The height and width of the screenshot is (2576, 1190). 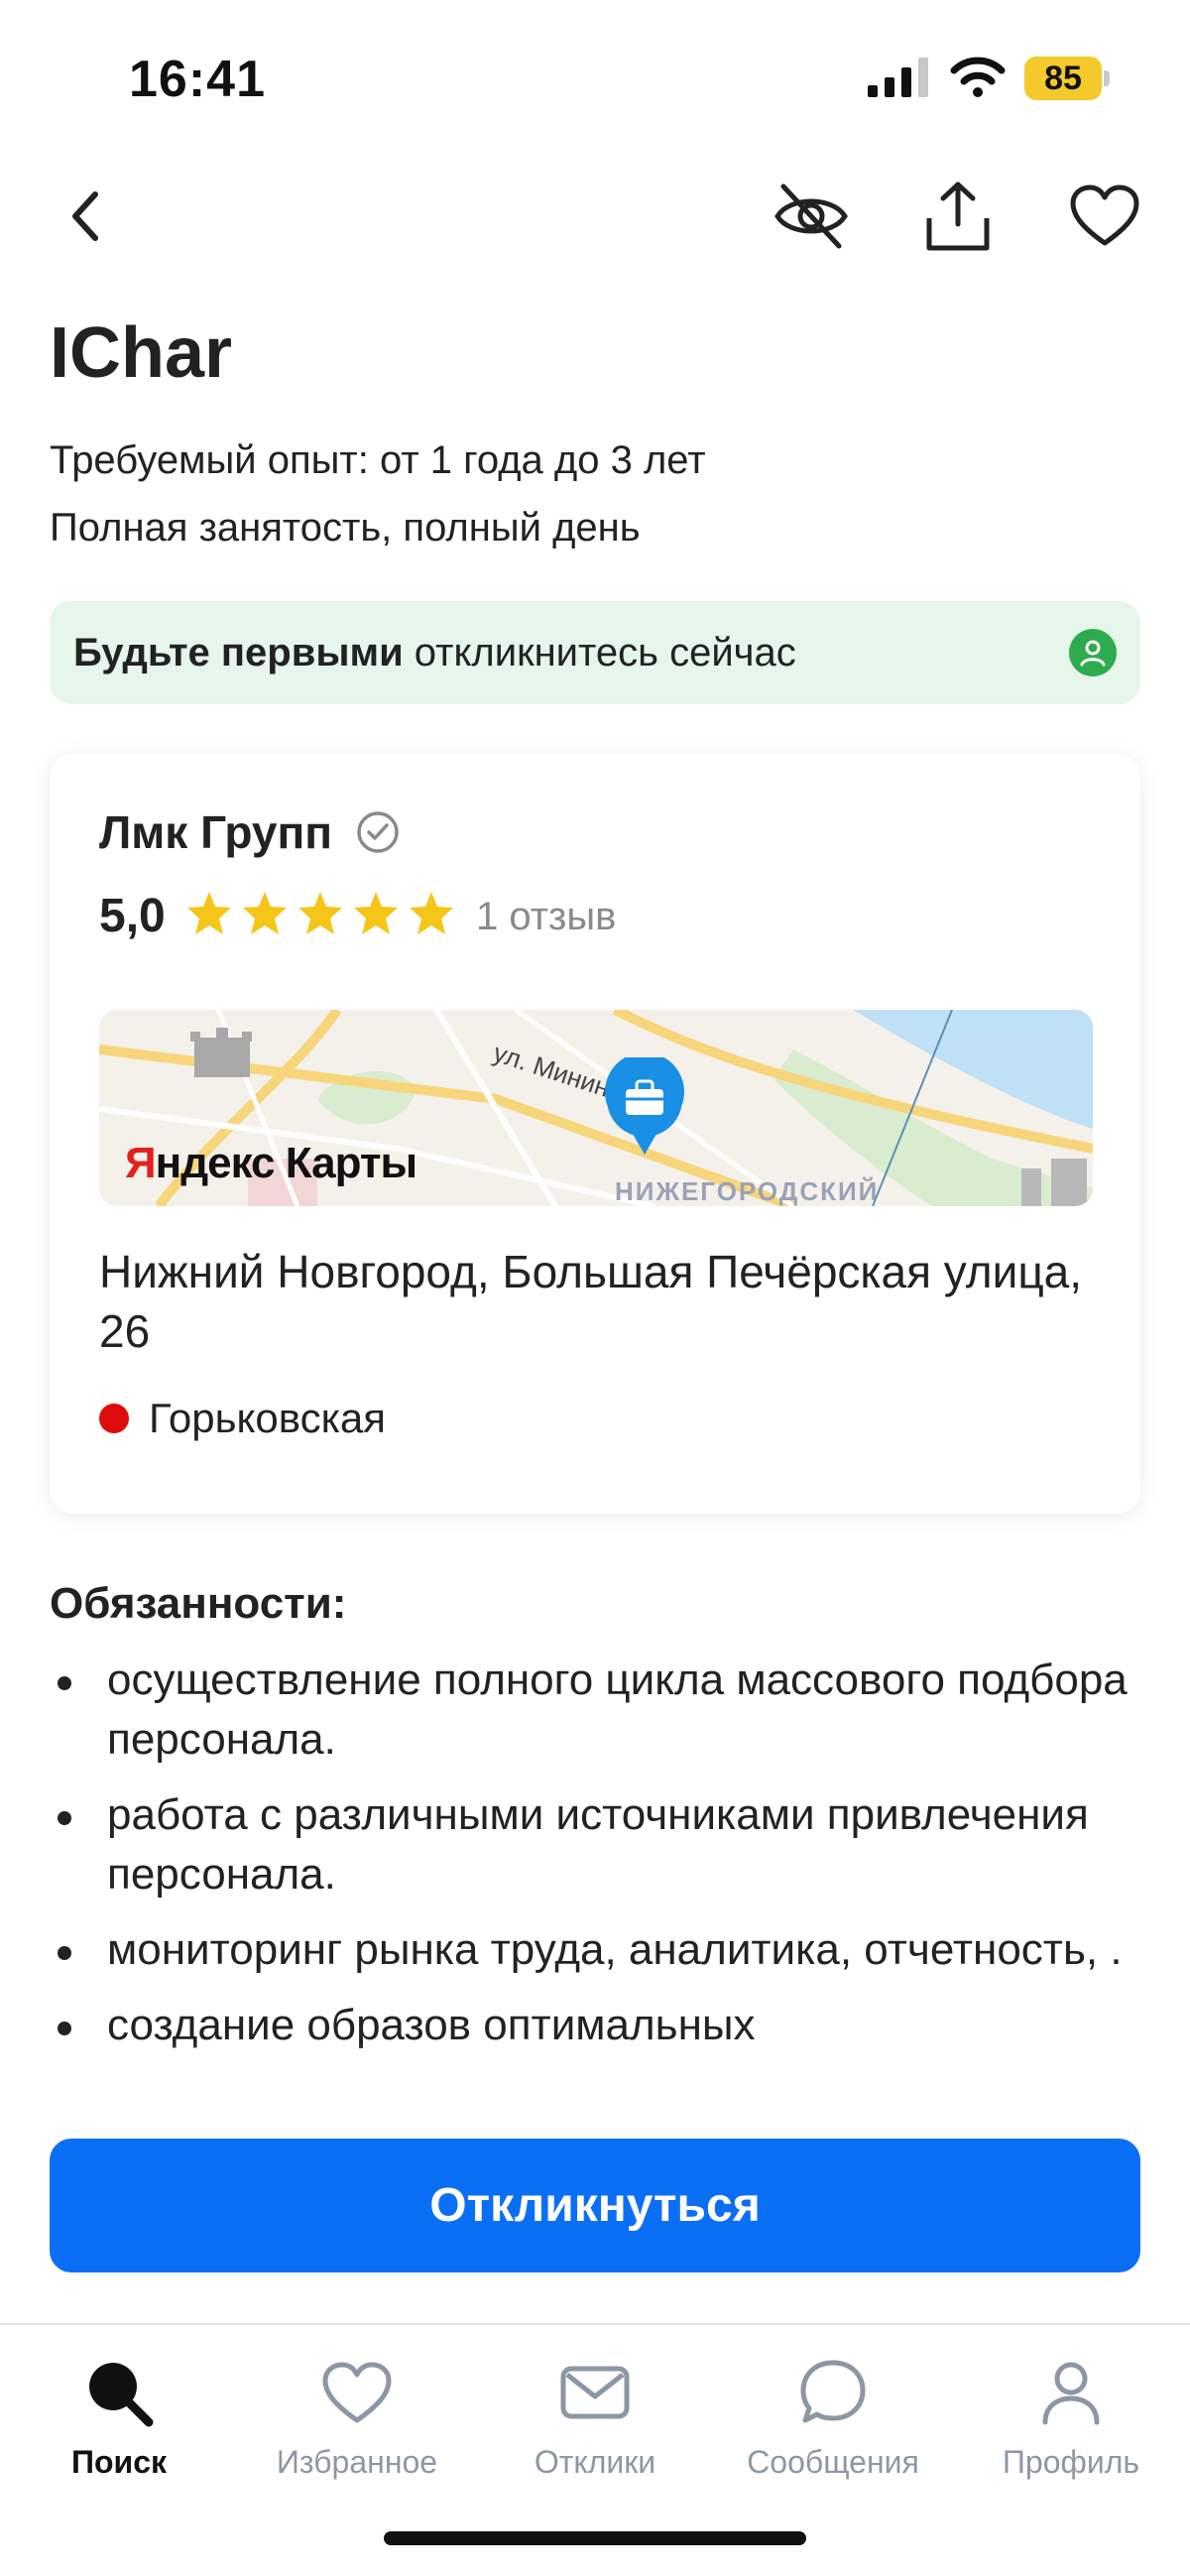 What do you see at coordinates (378, 832) in the screenshot?
I see `verified-check-icon` at bounding box center [378, 832].